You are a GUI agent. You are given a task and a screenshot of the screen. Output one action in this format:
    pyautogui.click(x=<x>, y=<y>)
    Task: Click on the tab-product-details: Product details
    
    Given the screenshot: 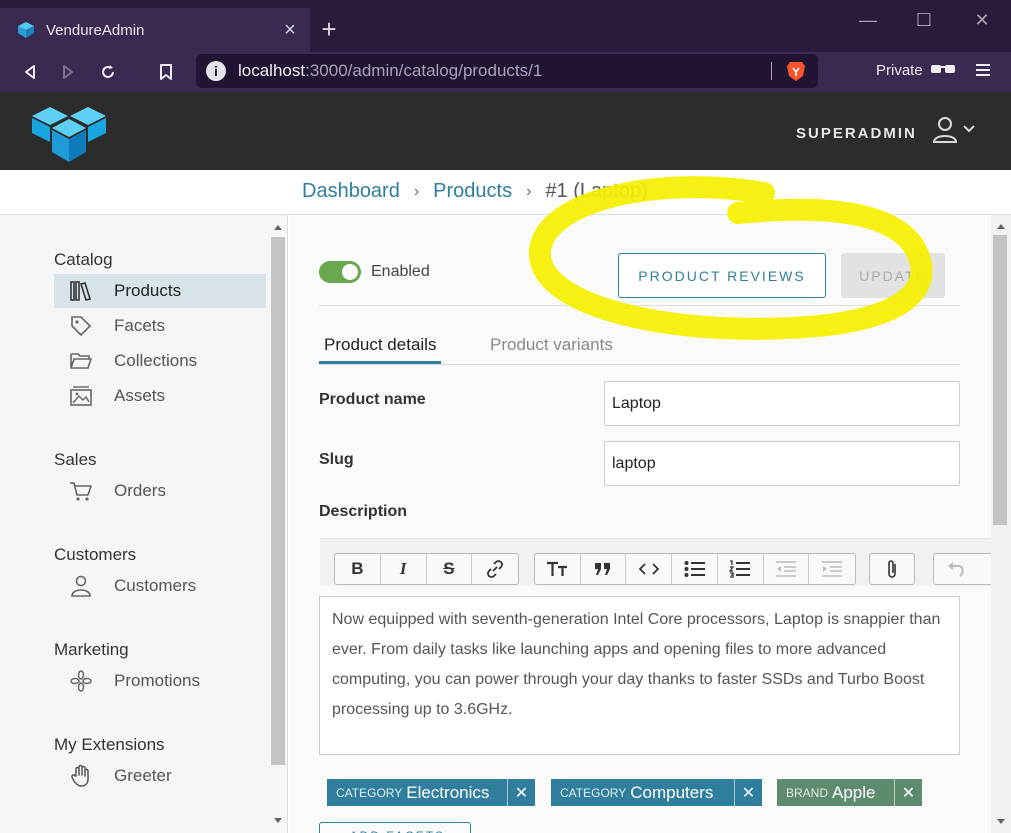 What is the action you would take?
    pyautogui.click(x=380, y=349)
    